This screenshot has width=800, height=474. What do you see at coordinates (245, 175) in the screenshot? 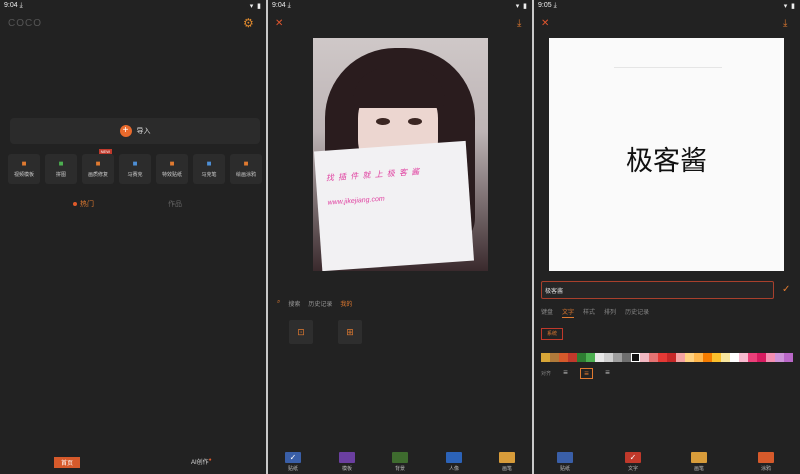
I see `tool-label: 绘画涂鸦` at bounding box center [245, 175].